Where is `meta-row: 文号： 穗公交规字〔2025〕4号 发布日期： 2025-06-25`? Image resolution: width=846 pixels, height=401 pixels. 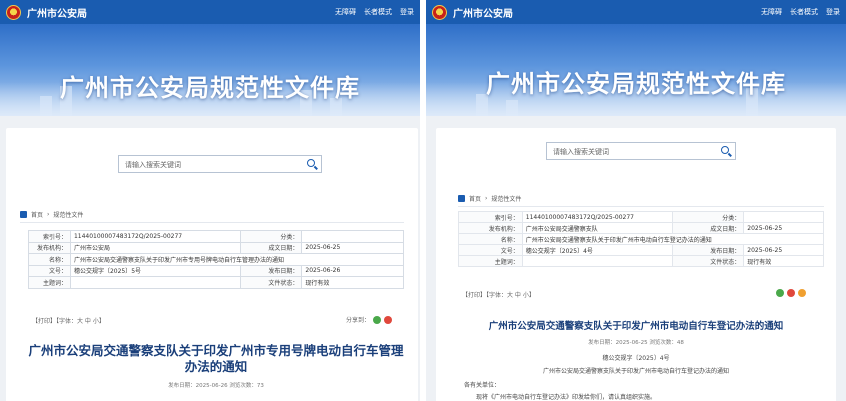
meta-row: 文号： 穗公交规字〔2025〕4号 发布日期： 2025-06-25 is located at coordinates (641, 250).